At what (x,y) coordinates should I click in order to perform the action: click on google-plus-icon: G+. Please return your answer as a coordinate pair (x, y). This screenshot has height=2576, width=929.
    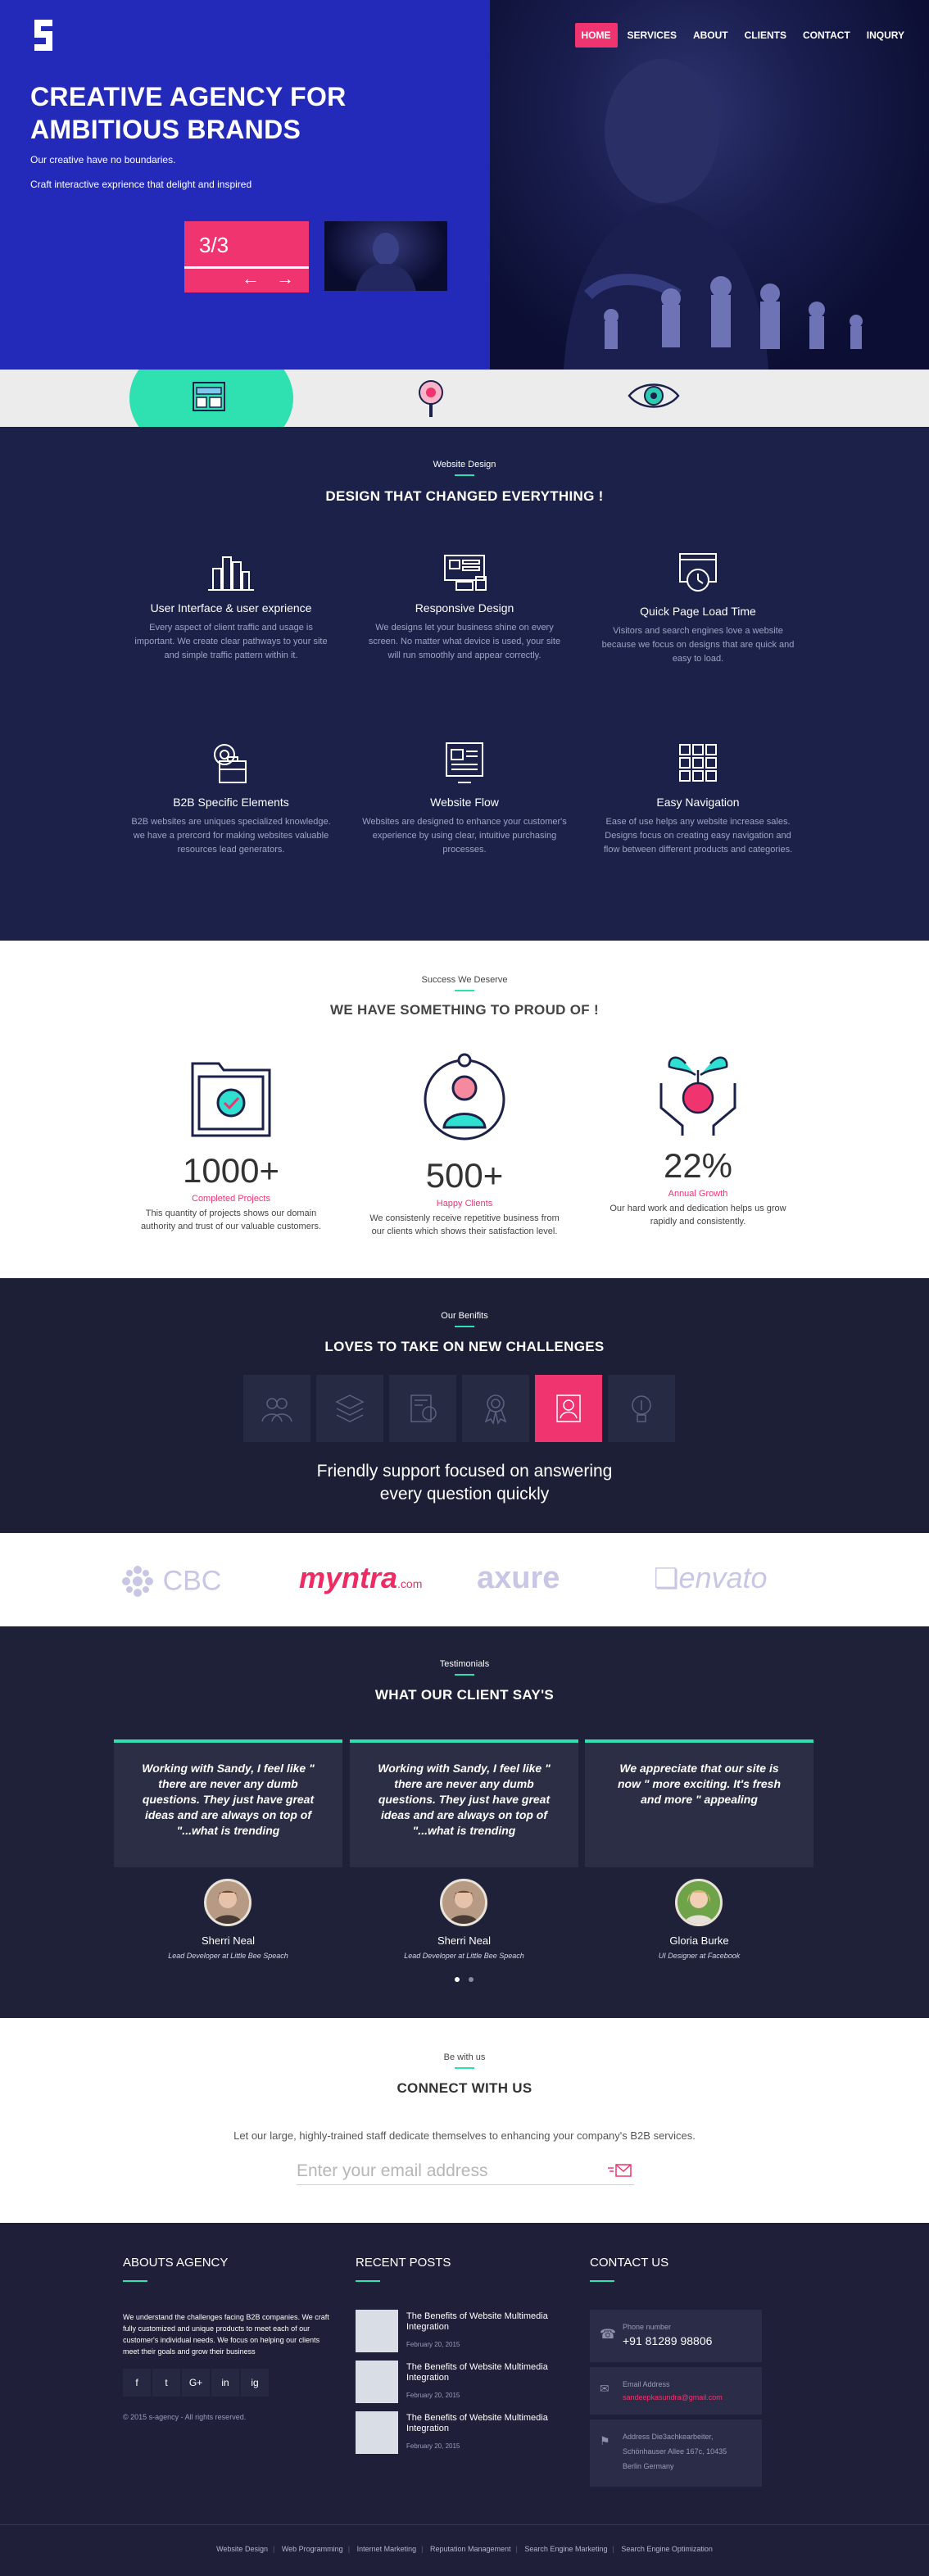
    Looking at the image, I should click on (196, 2383).